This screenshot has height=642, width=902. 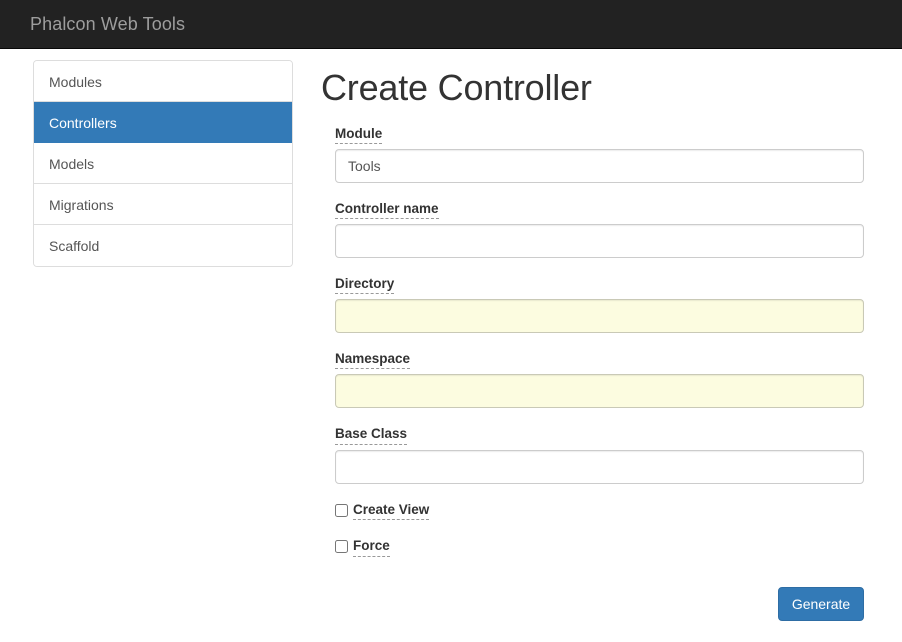 I want to click on checkbox-row-force: Force, so click(x=600, y=548).